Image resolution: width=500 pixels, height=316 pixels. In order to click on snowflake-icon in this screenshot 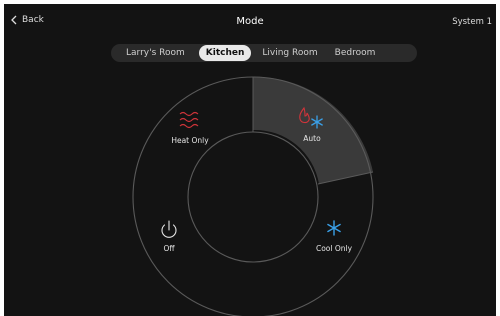, I will do `click(334, 228)`.